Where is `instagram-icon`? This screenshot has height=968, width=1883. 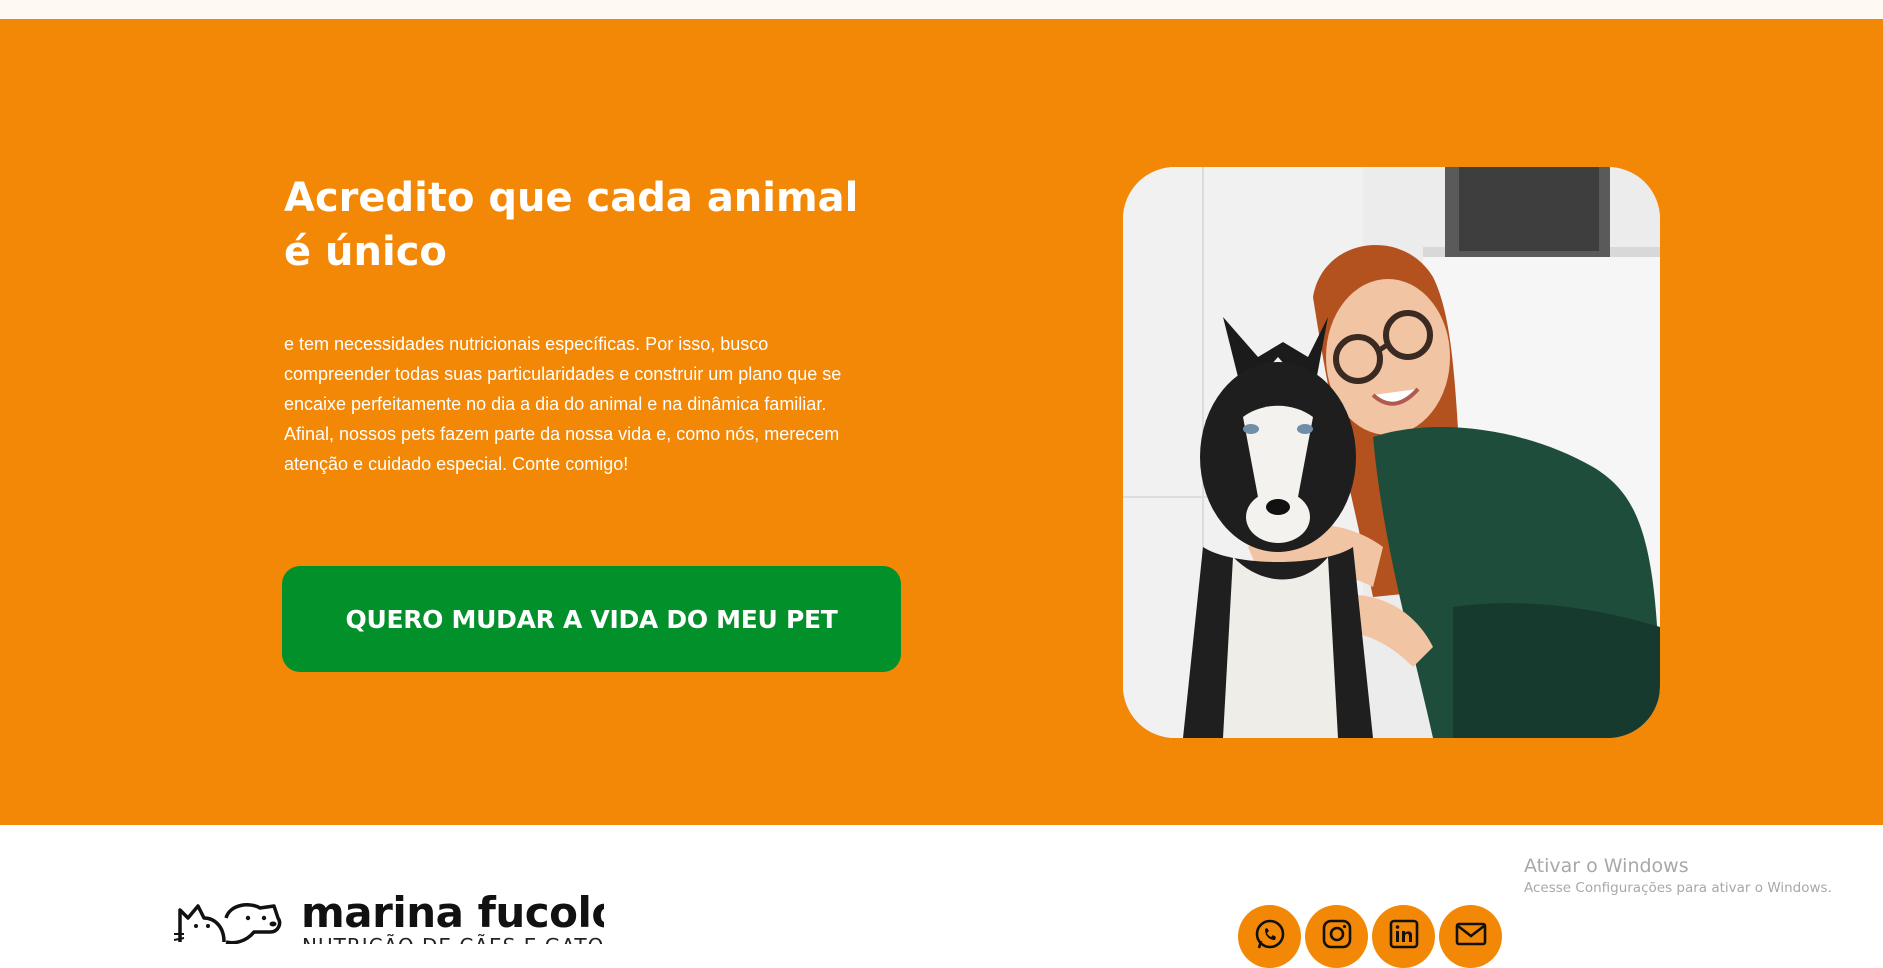
instagram-icon is located at coordinates (1336, 934).